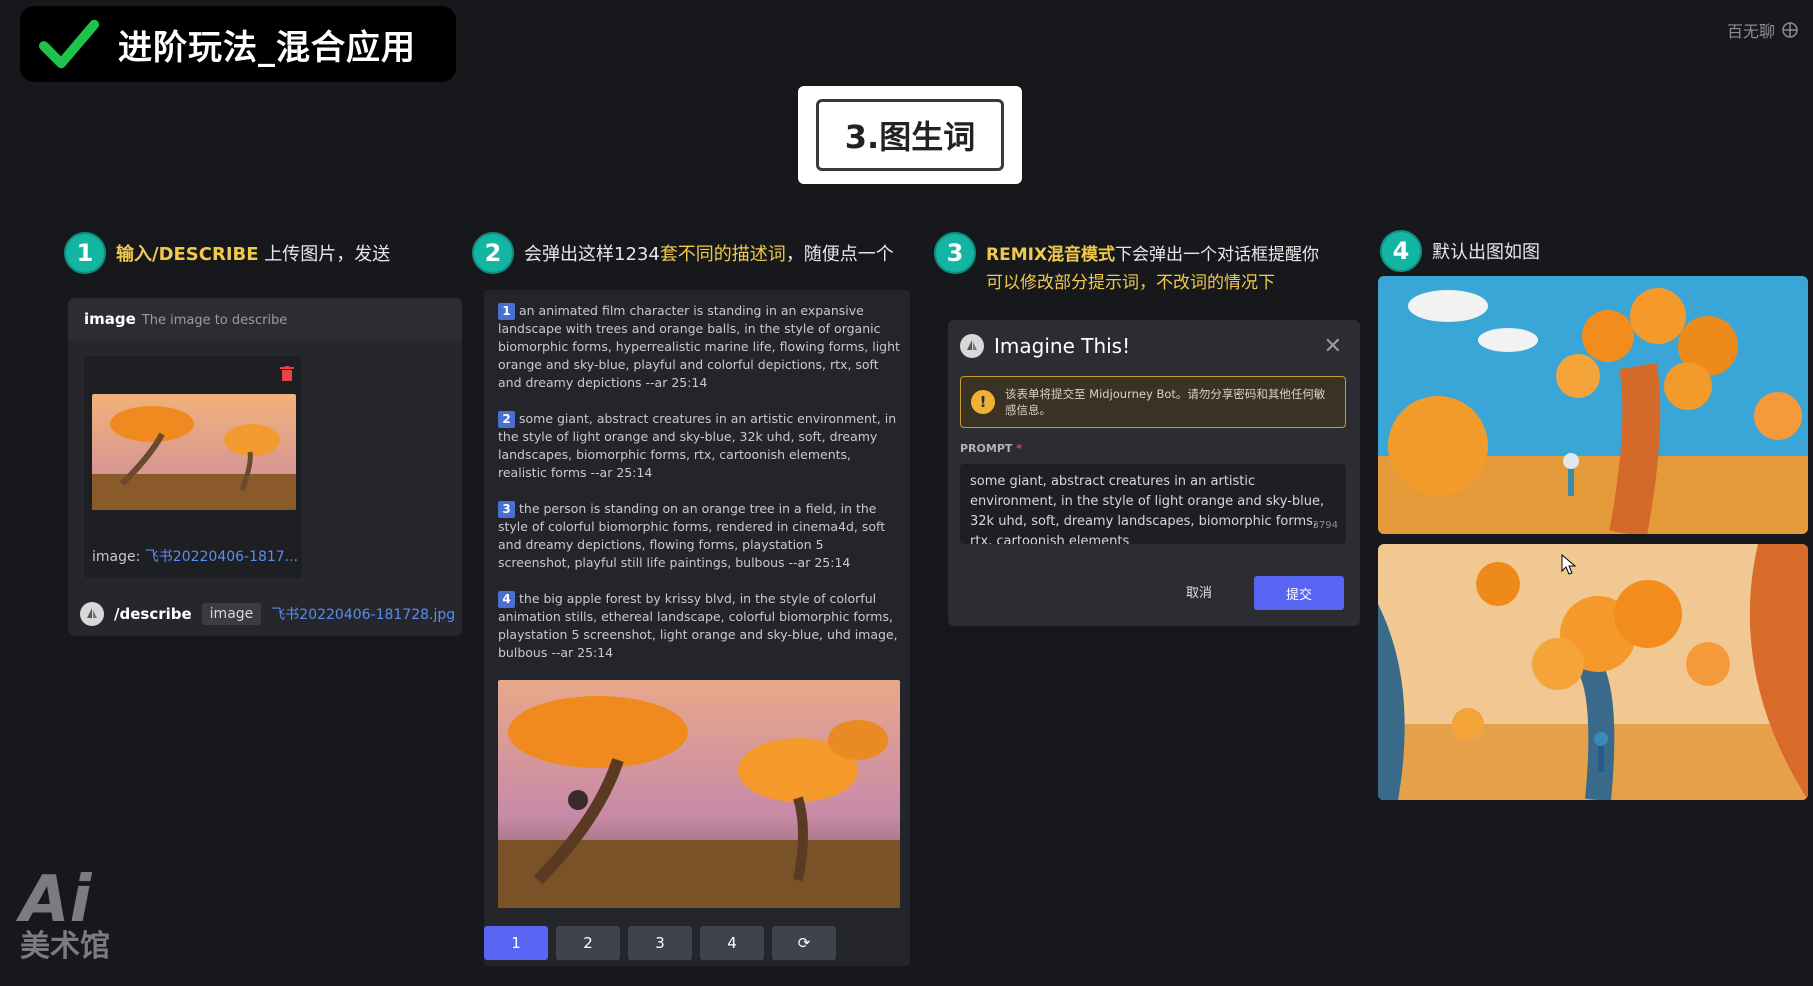 The width and height of the screenshot is (1813, 986). What do you see at coordinates (267, 614) in the screenshot?
I see `command-row: /describe image 飞书20220406-181728.jpg` at bounding box center [267, 614].